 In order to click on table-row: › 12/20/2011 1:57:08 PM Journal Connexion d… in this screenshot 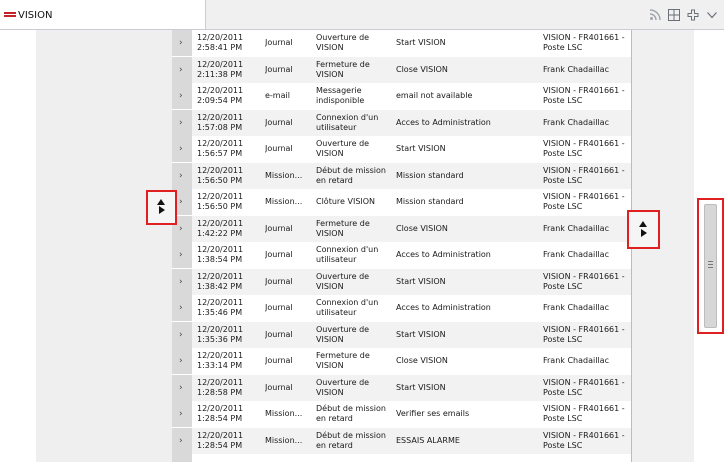, I will do `click(401, 123)`.